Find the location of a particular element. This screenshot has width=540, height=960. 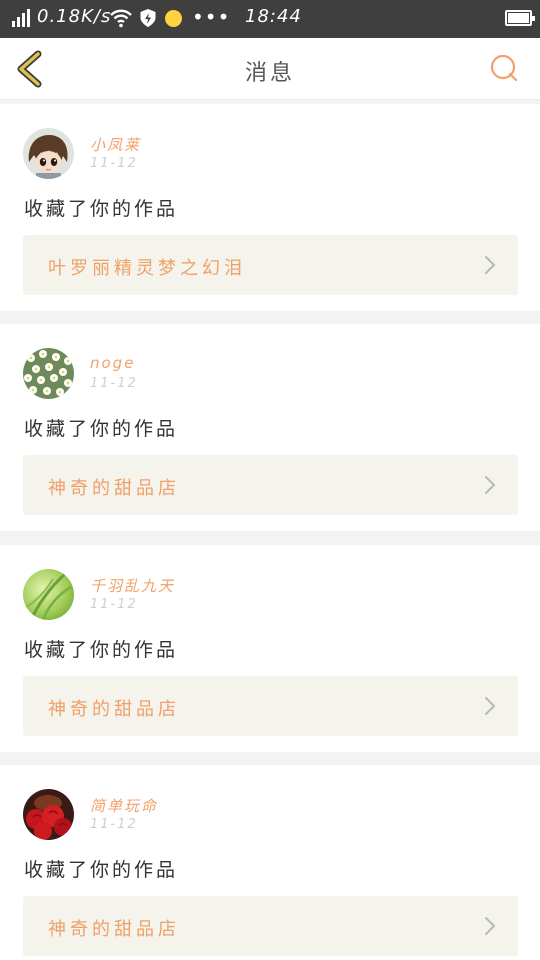

username: 简单玩命 is located at coordinates (124, 805).